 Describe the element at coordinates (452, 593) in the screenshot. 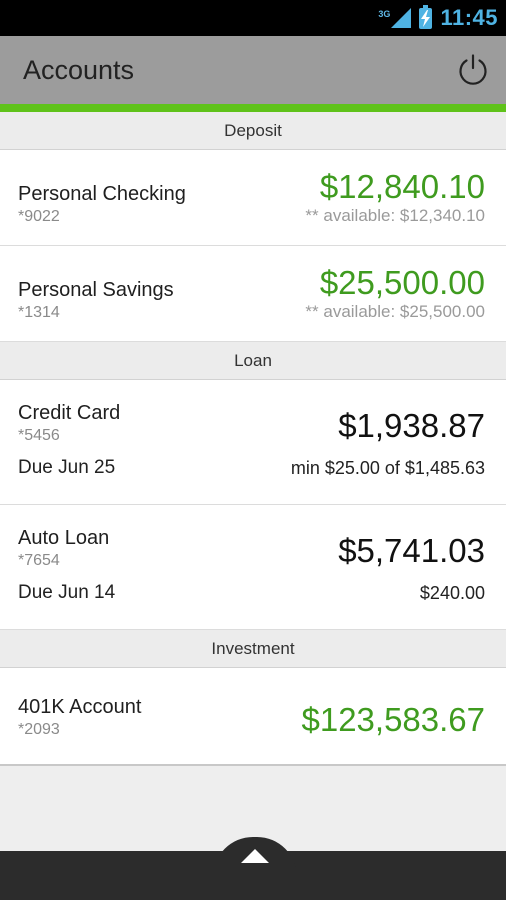

I see `payment-amount: $240.00` at that location.